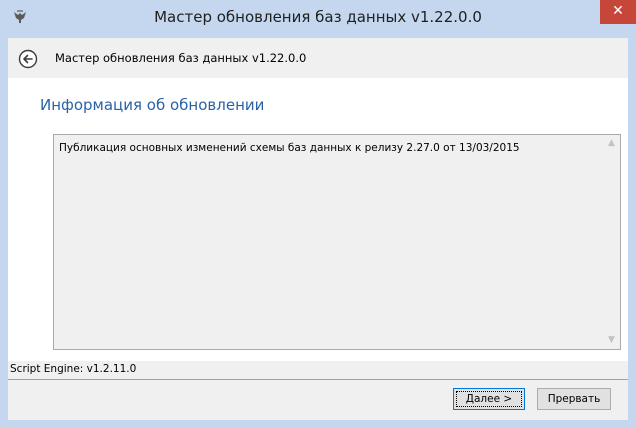  Describe the element at coordinates (611, 242) in the screenshot. I see `vertical-scrollbar: ▲ ▼` at that location.